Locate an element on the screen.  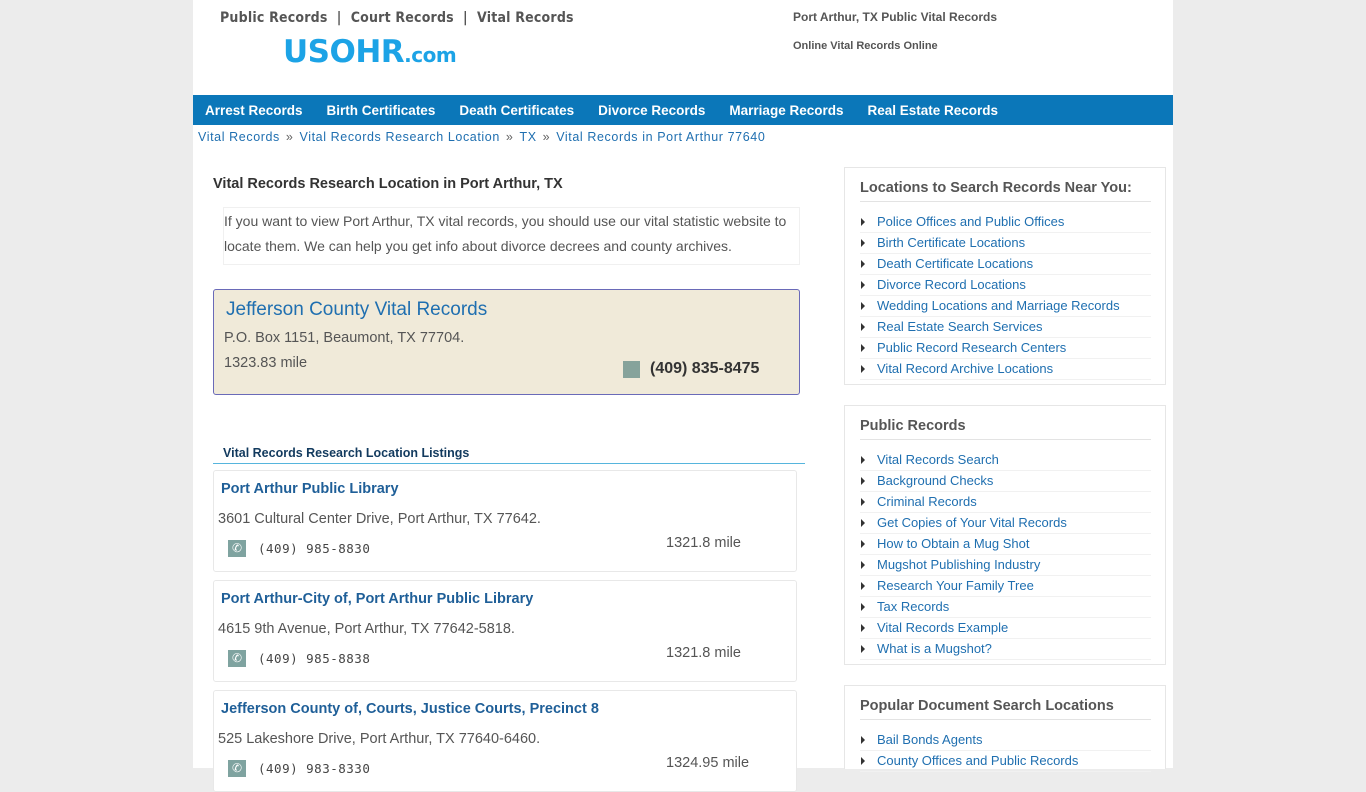
nav-birth-certificates: Birth Certificates is located at coordinates (381, 110).